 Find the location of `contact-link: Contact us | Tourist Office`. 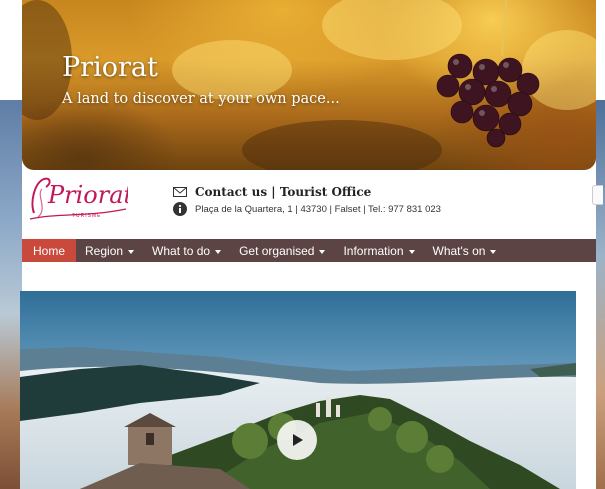

contact-link: Contact us | Tourist Office is located at coordinates (283, 192).